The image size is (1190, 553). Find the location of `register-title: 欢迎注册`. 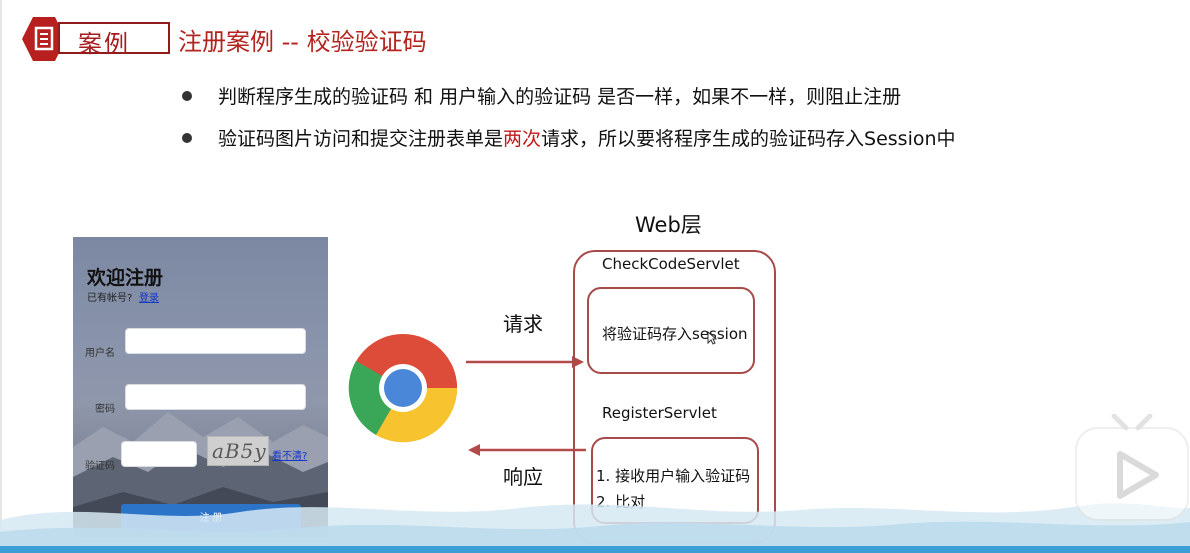

register-title: 欢迎注册 is located at coordinates (125, 278).